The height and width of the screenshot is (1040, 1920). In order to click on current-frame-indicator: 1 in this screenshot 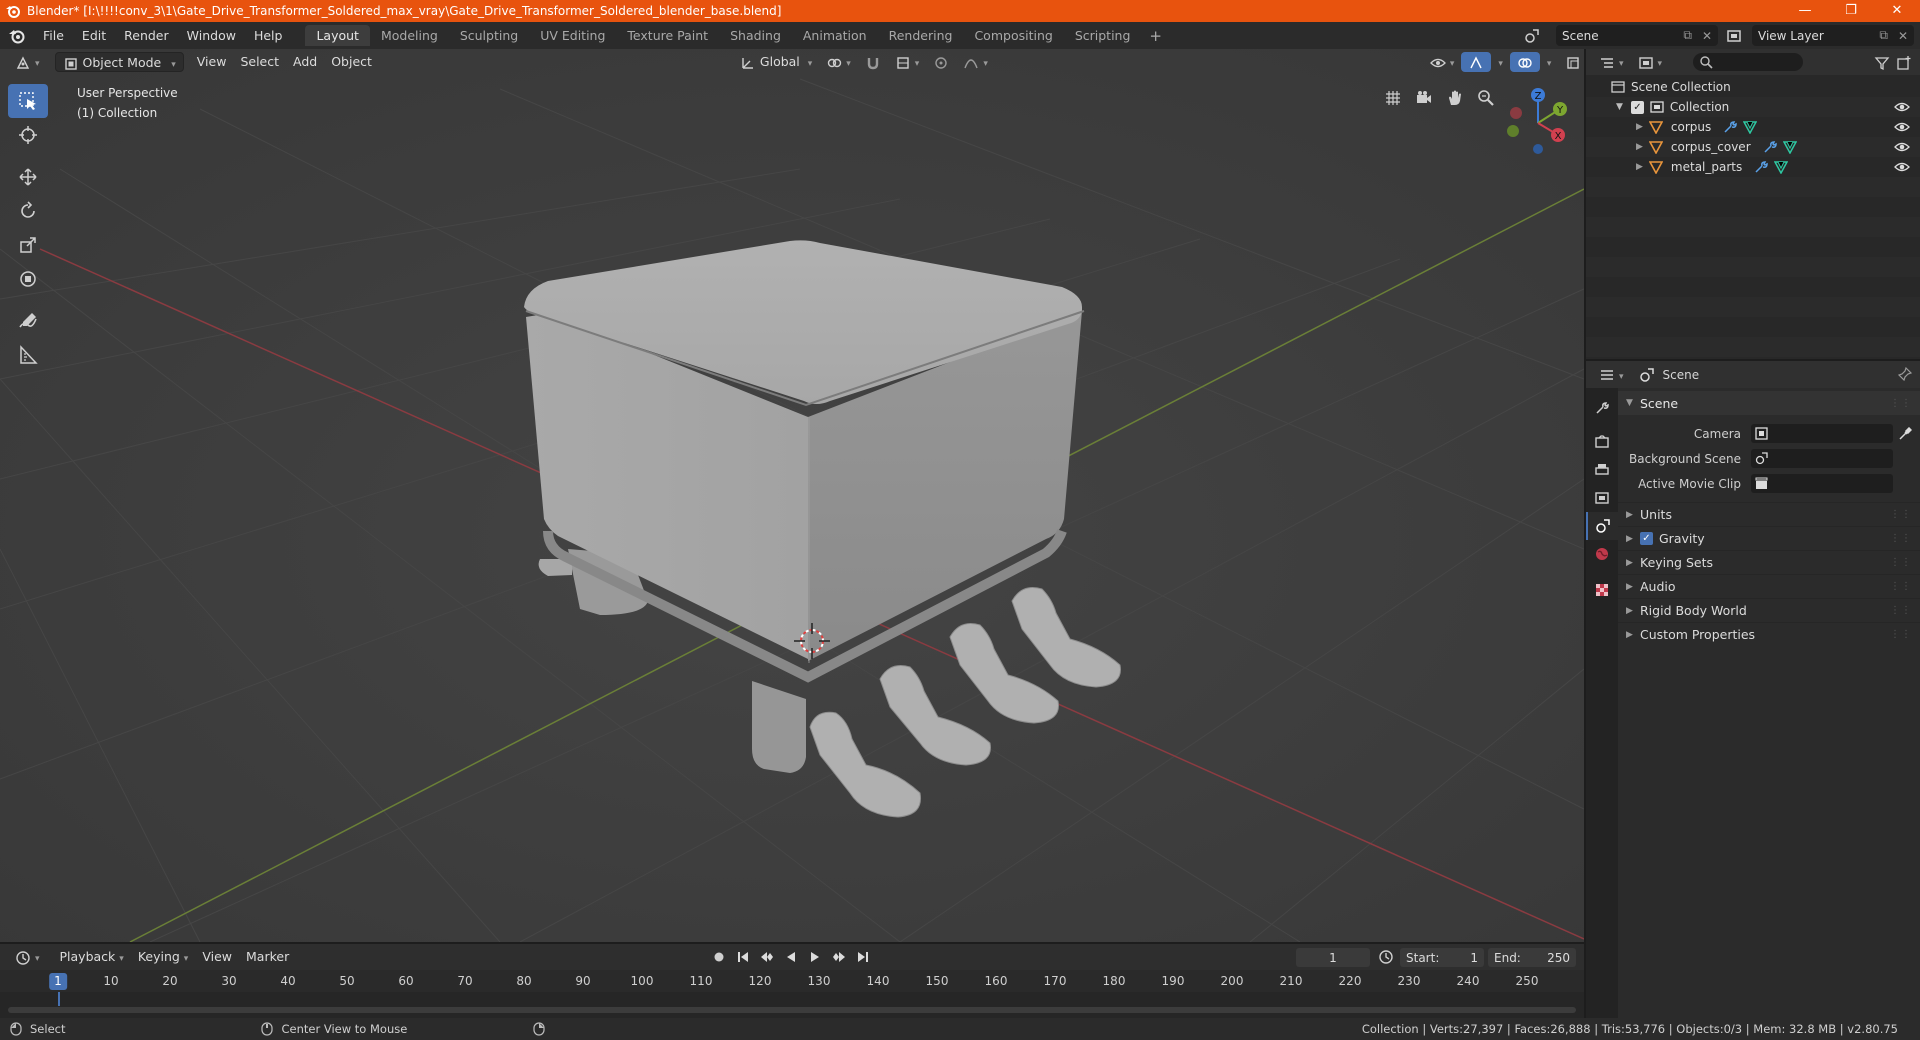, I will do `click(58, 981)`.